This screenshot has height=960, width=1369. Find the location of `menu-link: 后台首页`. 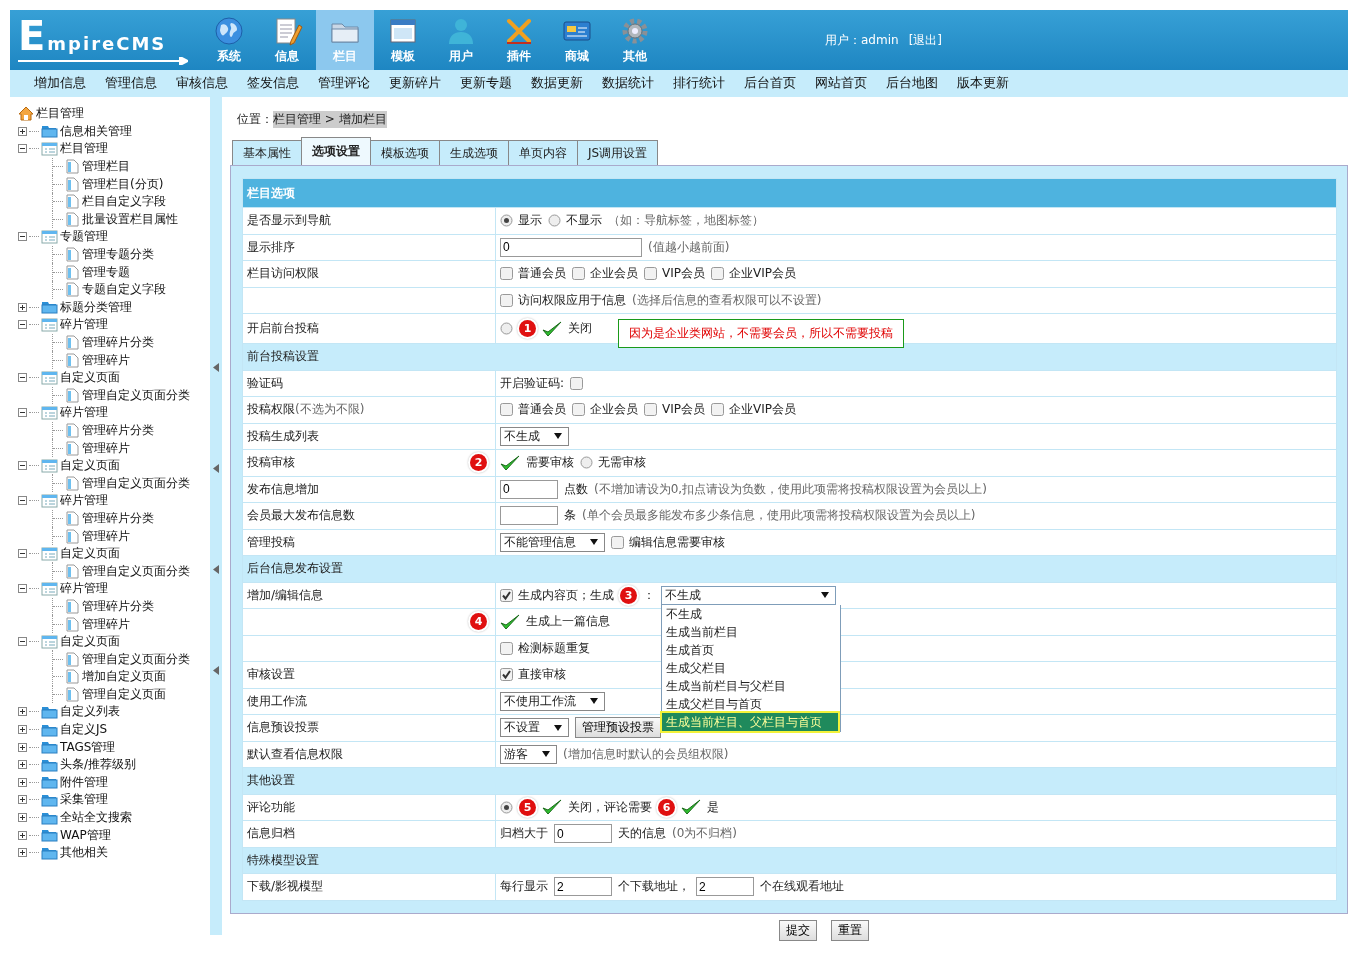

menu-link: 后台首页 is located at coordinates (770, 83).